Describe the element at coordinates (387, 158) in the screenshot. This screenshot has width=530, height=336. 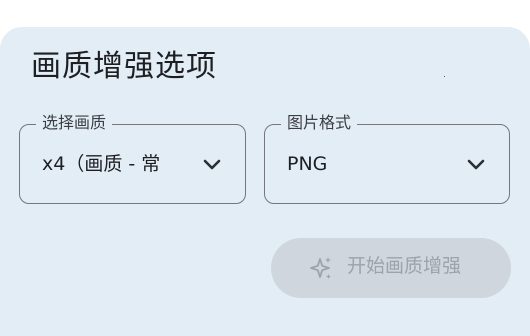
I see `format-select: 图片格式 PNG` at that location.